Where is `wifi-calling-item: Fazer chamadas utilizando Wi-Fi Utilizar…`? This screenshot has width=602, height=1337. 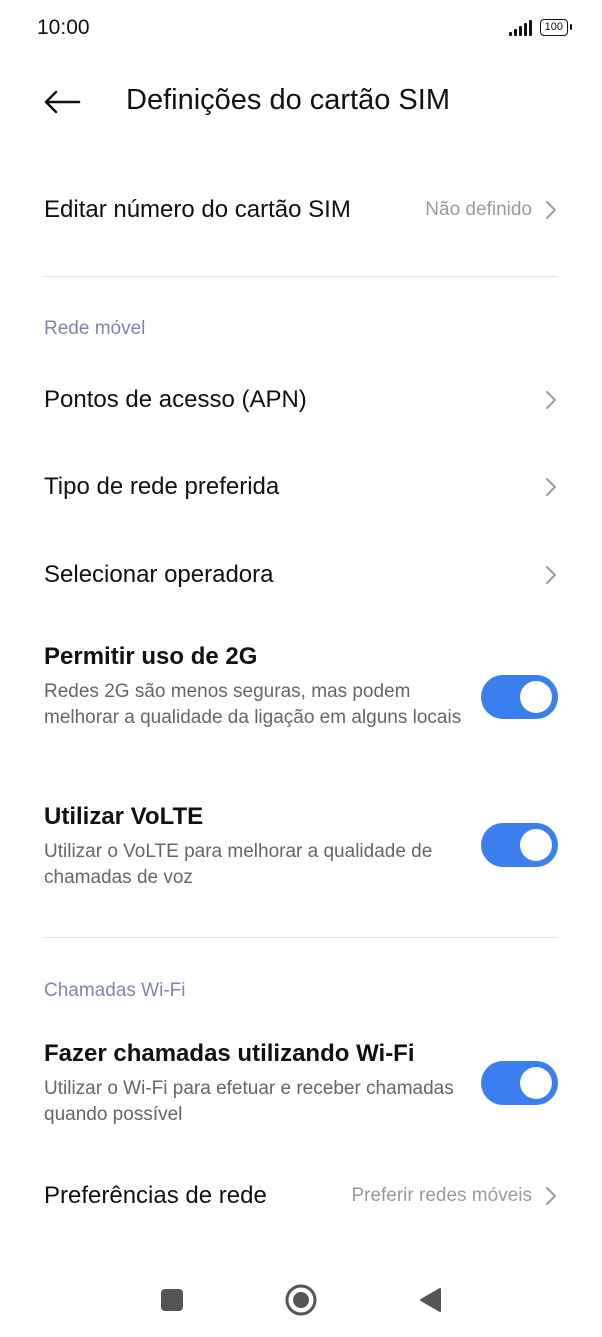
wifi-calling-item: Fazer chamadas utilizando Wi-Fi Utilizar… is located at coordinates (301, 1084).